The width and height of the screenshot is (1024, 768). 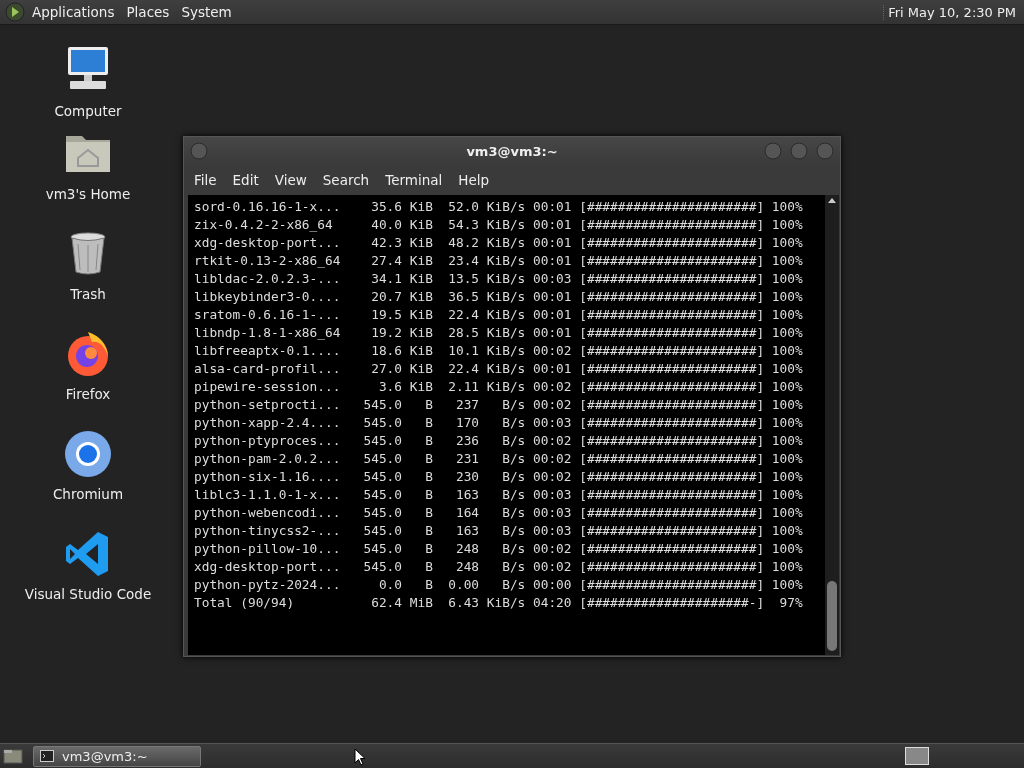 I want to click on terminal-line: xdg-desktop-port... 42.3 KiB 48.2 KiB/s 00:01 [######################] 100%, so click(x=498, y=243).